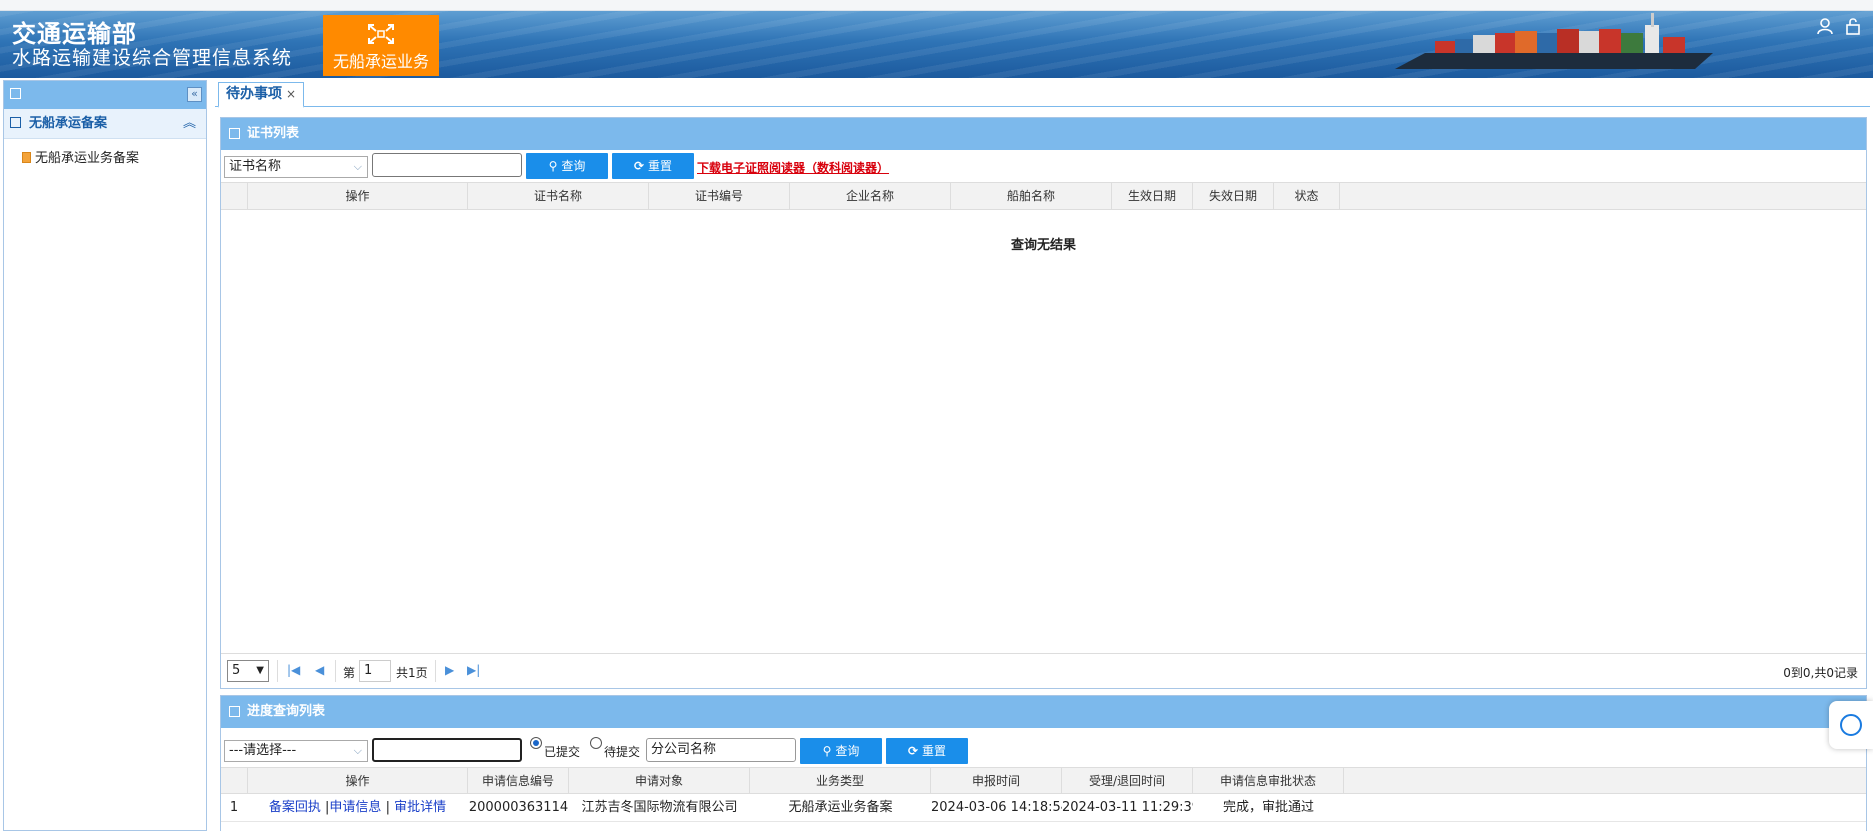  I want to click on last-page-icon: ▶|, so click(473, 670).